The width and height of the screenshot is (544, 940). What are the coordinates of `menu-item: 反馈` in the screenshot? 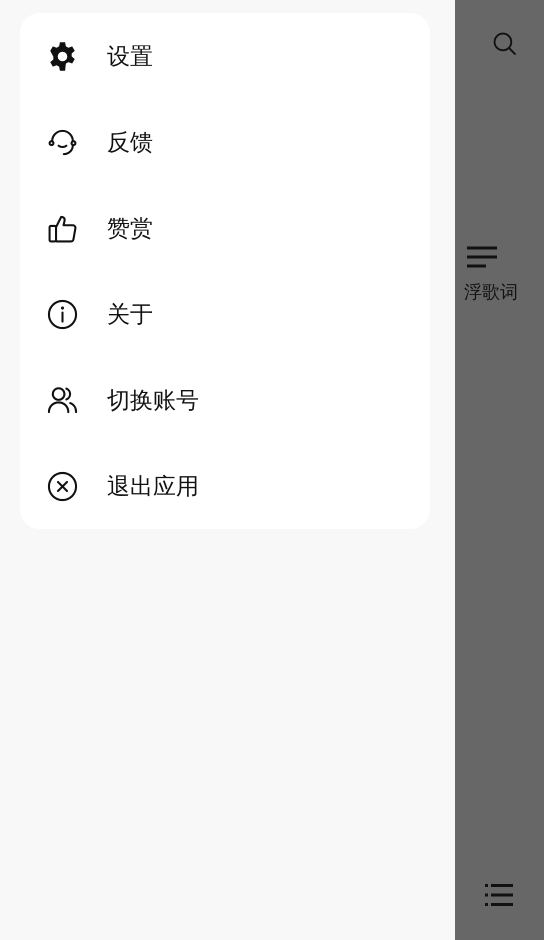 It's located at (238, 142).